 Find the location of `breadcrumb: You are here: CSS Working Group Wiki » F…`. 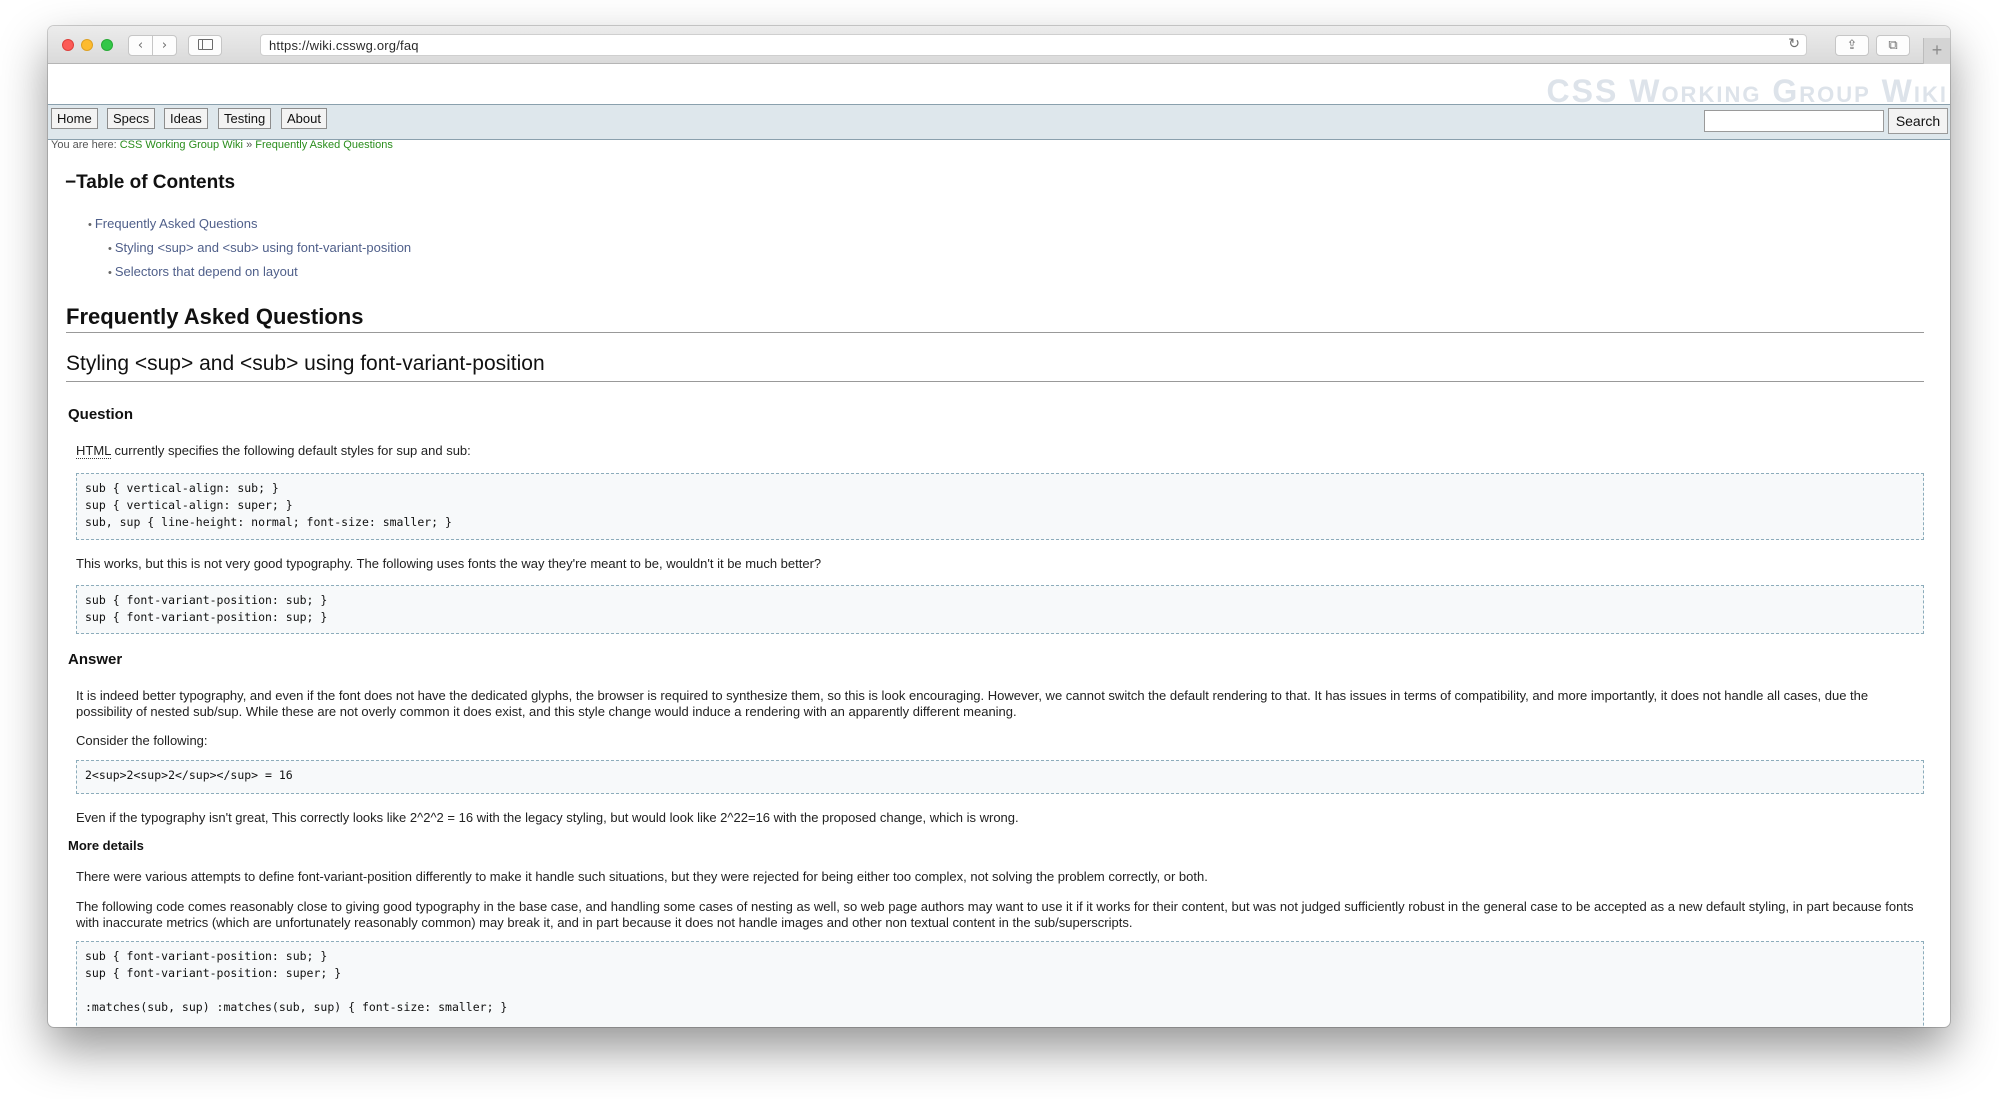

breadcrumb: You are here: CSS Working Group Wiki » F… is located at coordinates (222, 145).